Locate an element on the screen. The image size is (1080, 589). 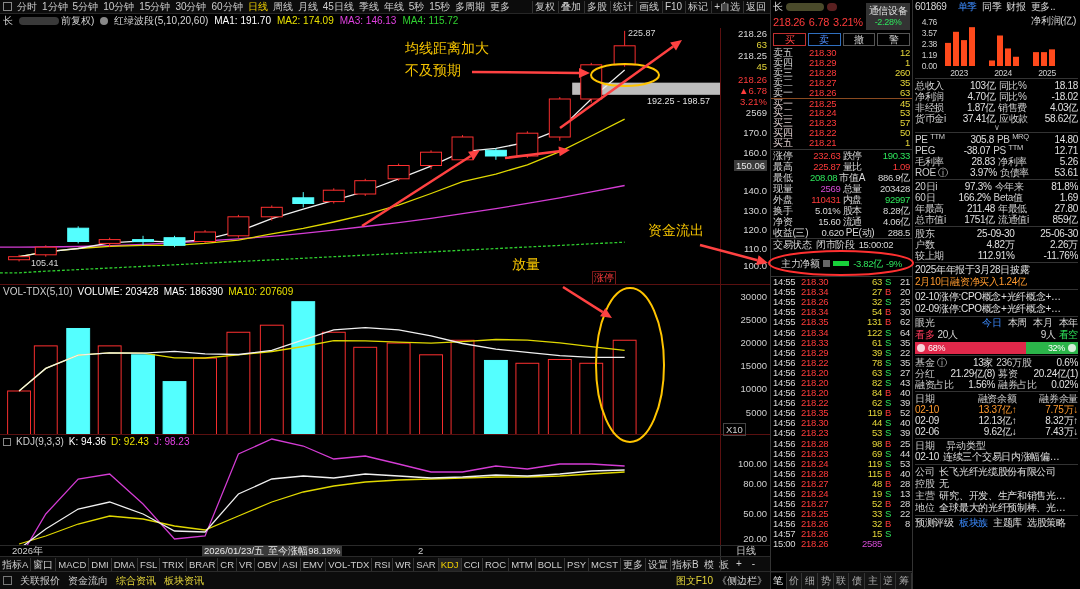
period-tab: 年线 is located at coordinates (393, 7).